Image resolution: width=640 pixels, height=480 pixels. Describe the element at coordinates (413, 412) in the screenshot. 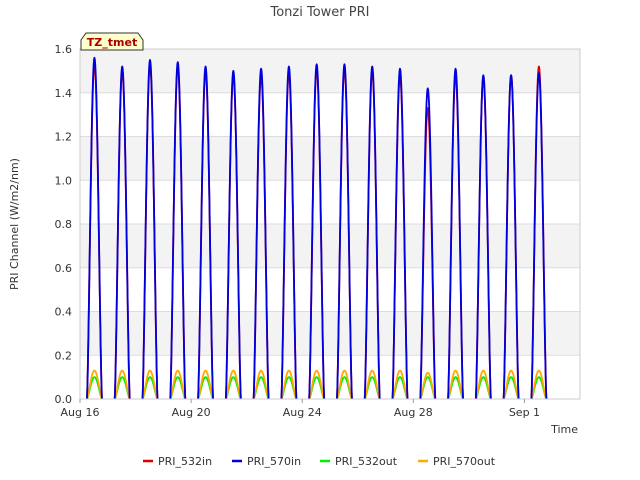

I see `x-tick-label: Aug 28` at that location.